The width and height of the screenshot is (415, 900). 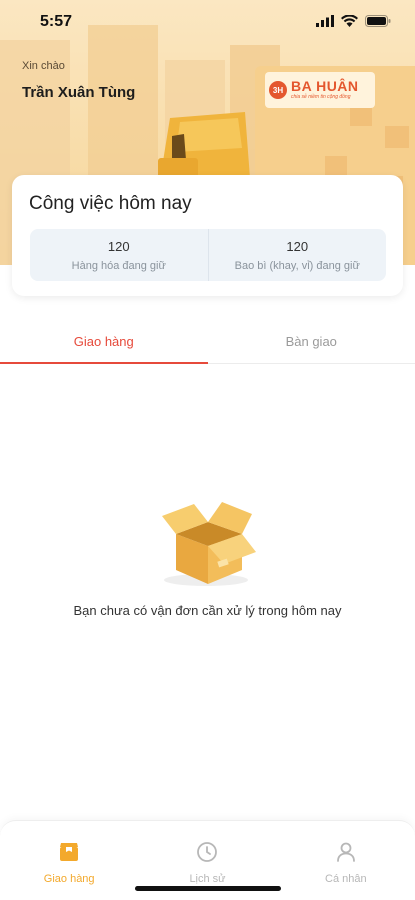 I want to click on status-bar: 5:57, so click(x=207, y=22).